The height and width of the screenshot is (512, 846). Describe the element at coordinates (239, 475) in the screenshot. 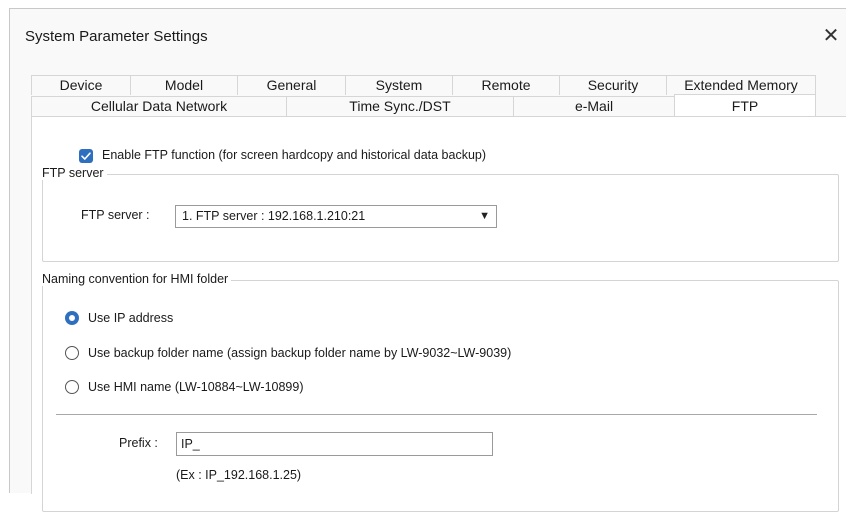

I see `prefix-example: (Ex : IP_192.168.1.25)` at that location.